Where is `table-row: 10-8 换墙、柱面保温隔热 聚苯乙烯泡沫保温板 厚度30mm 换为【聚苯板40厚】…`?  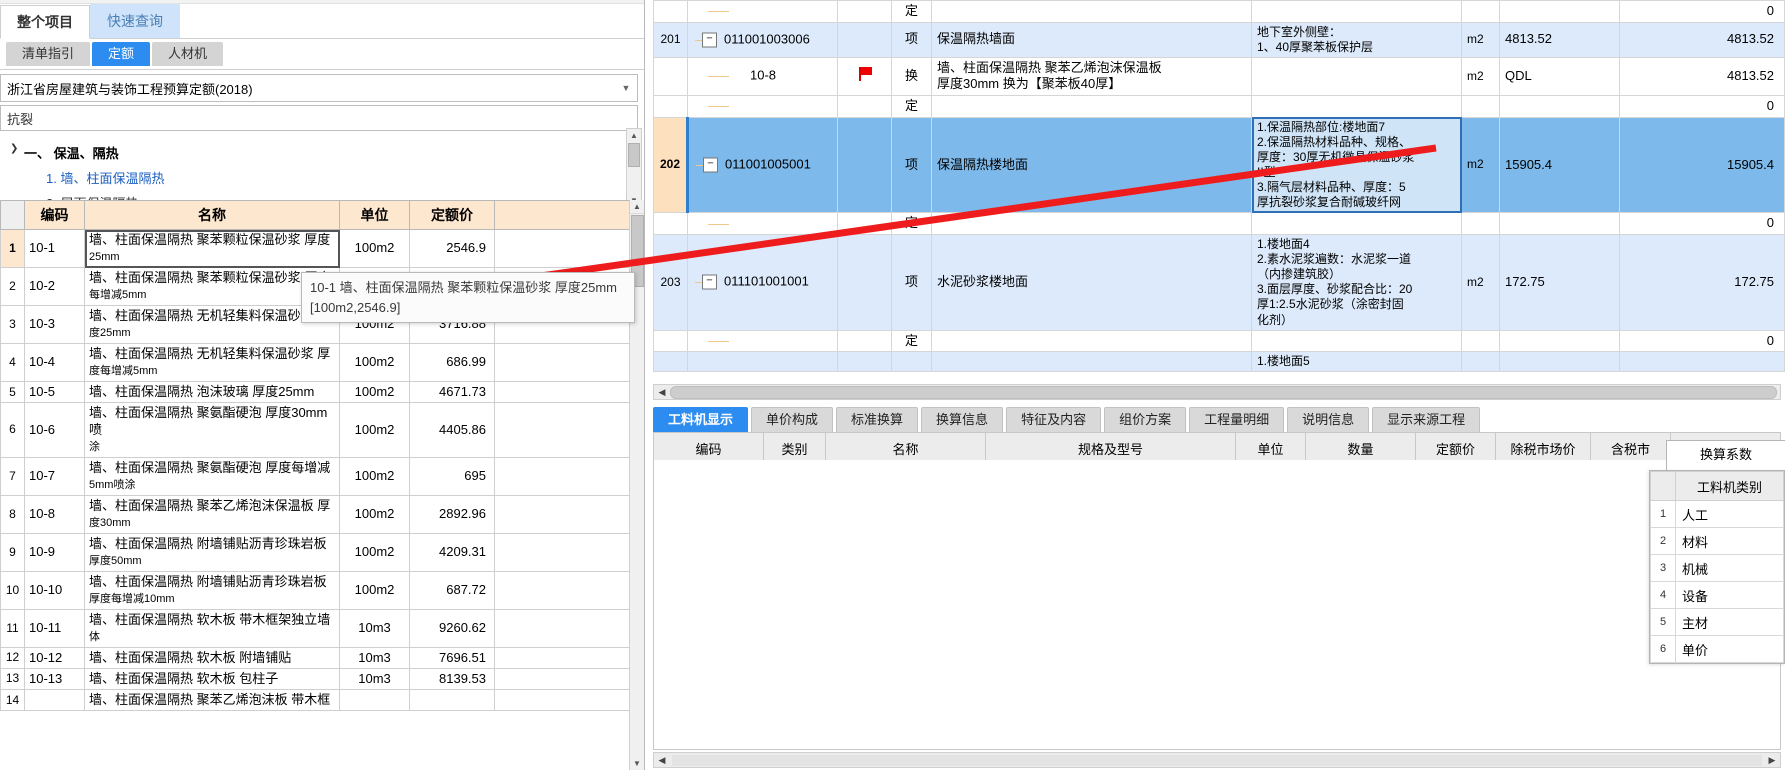 table-row: 10-8 换墙、柱面保温隔热 聚苯乙烯泡沫保温板 厚度30mm 换为【聚苯板40厚】… is located at coordinates (1219, 76).